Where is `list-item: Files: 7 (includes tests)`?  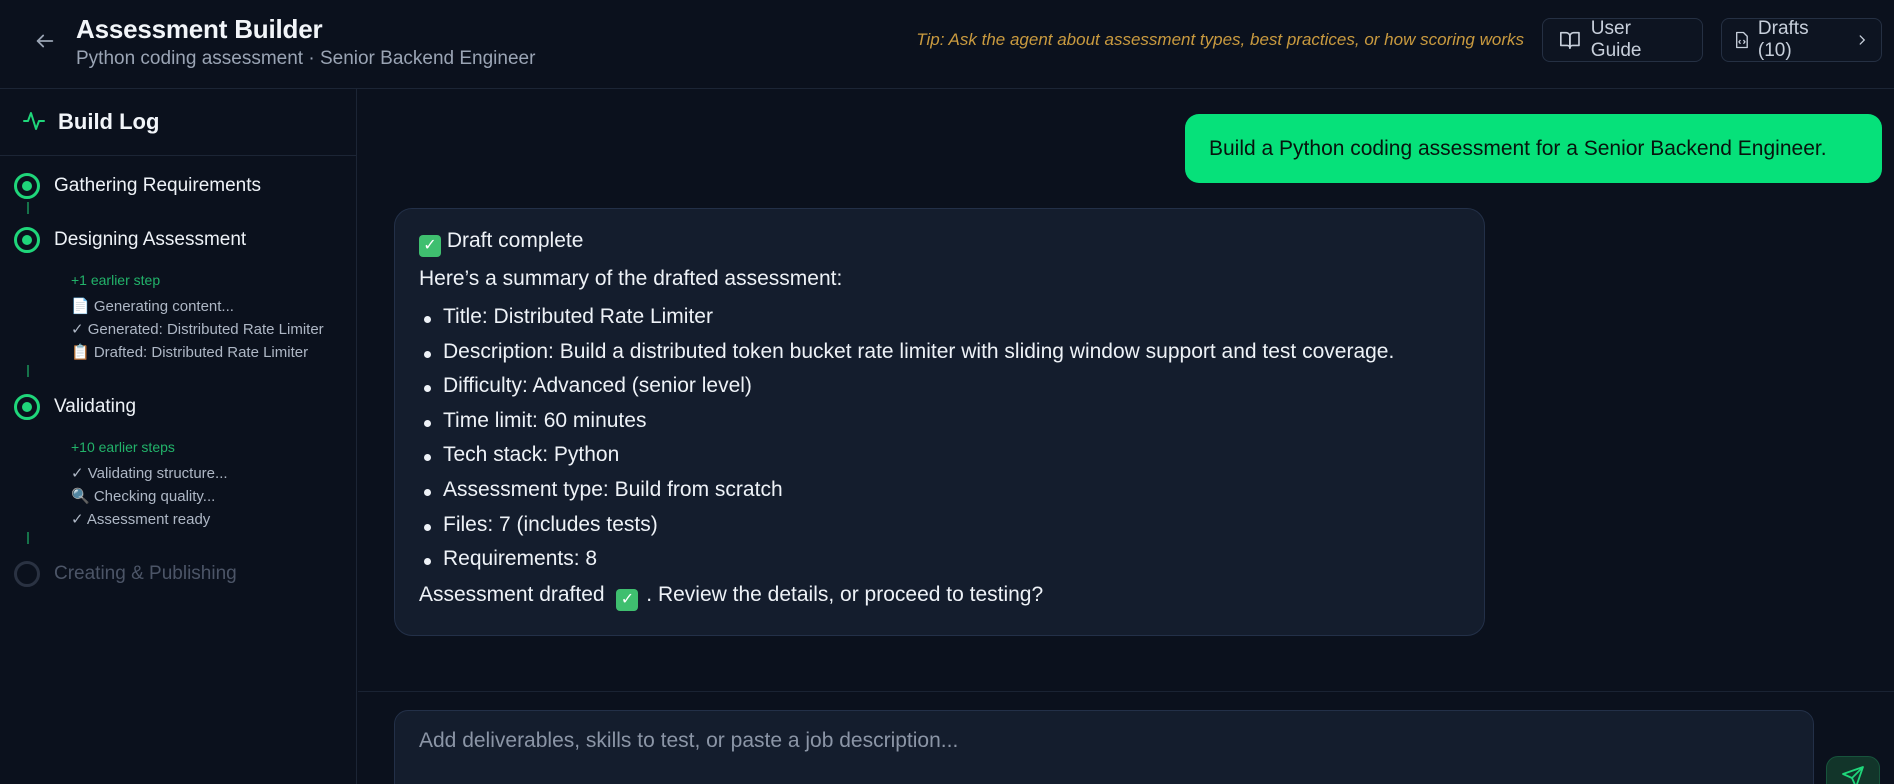 list-item: Files: 7 (includes tests) is located at coordinates (906, 530).